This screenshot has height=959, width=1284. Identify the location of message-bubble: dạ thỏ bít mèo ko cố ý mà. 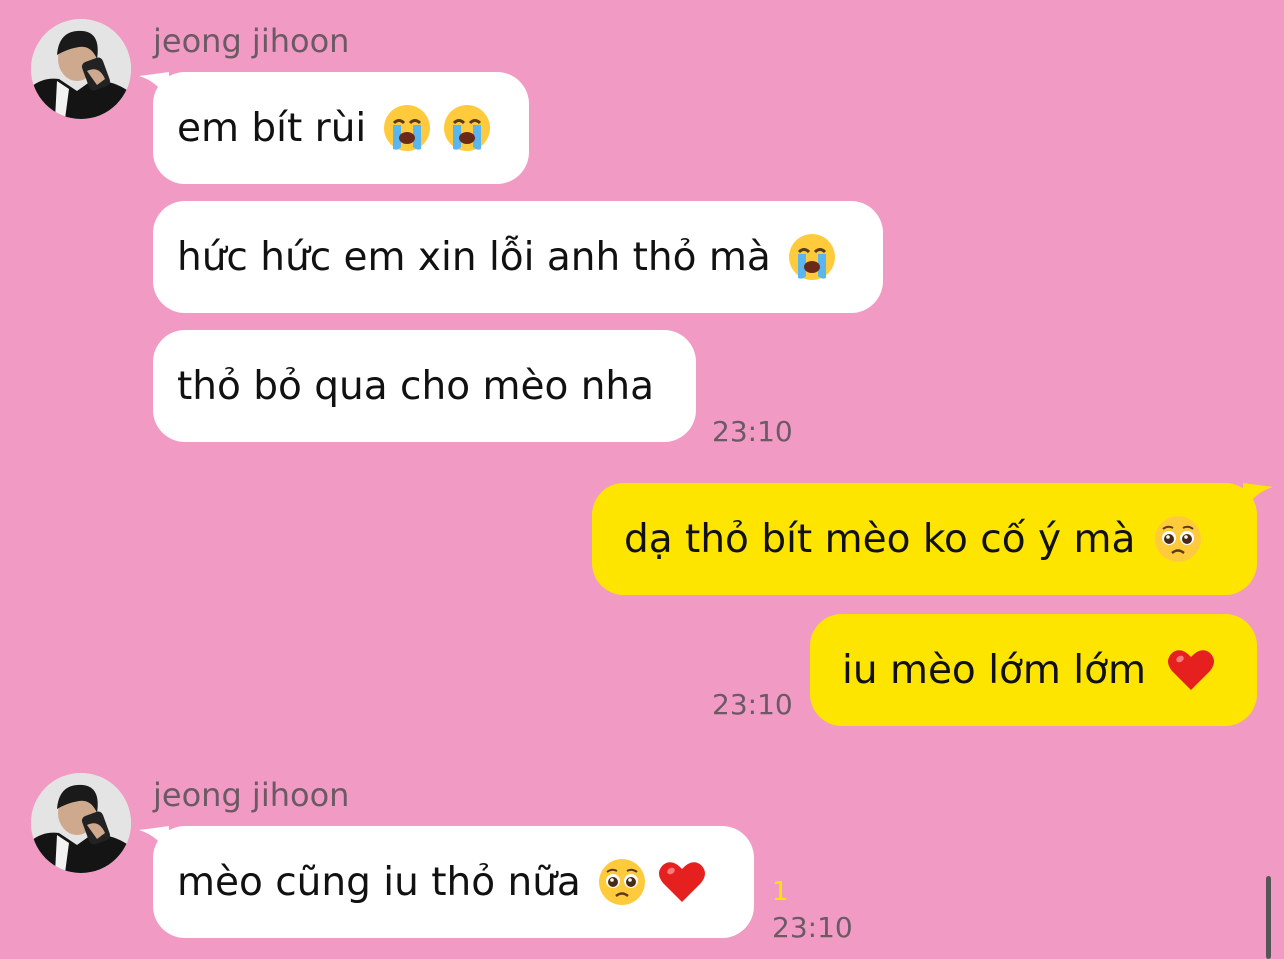
(932, 539).